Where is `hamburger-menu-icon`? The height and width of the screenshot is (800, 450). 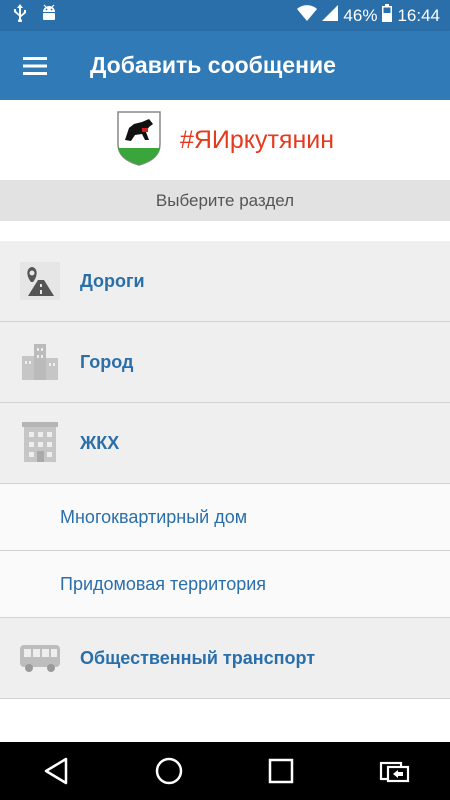
hamburger-menu-icon is located at coordinates (35, 65).